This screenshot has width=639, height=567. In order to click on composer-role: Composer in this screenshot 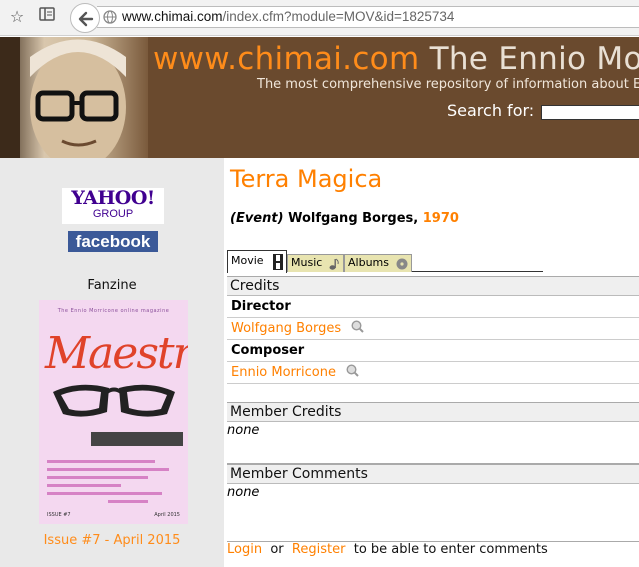, I will do `click(433, 351)`.